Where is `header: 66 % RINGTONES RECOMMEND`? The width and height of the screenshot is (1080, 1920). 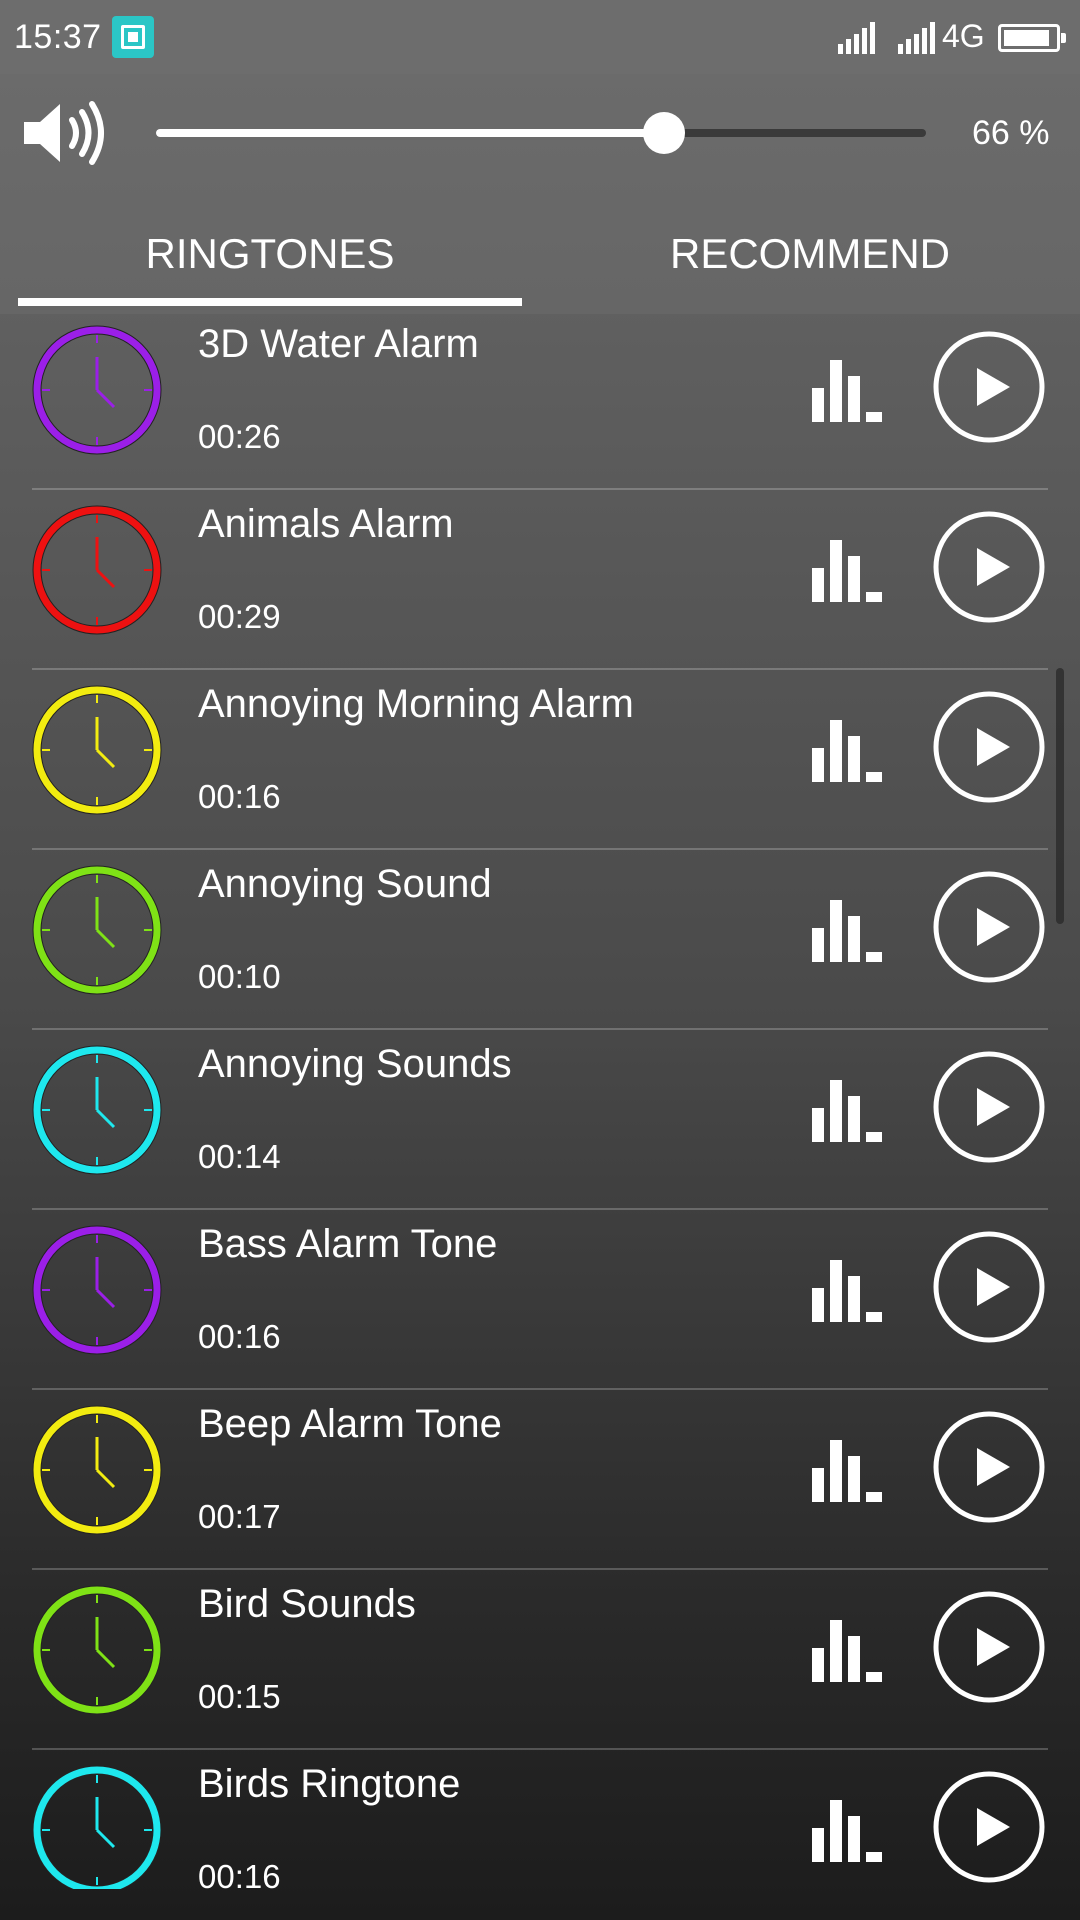
header: 66 % RINGTONES RECOMMEND is located at coordinates (540, 194).